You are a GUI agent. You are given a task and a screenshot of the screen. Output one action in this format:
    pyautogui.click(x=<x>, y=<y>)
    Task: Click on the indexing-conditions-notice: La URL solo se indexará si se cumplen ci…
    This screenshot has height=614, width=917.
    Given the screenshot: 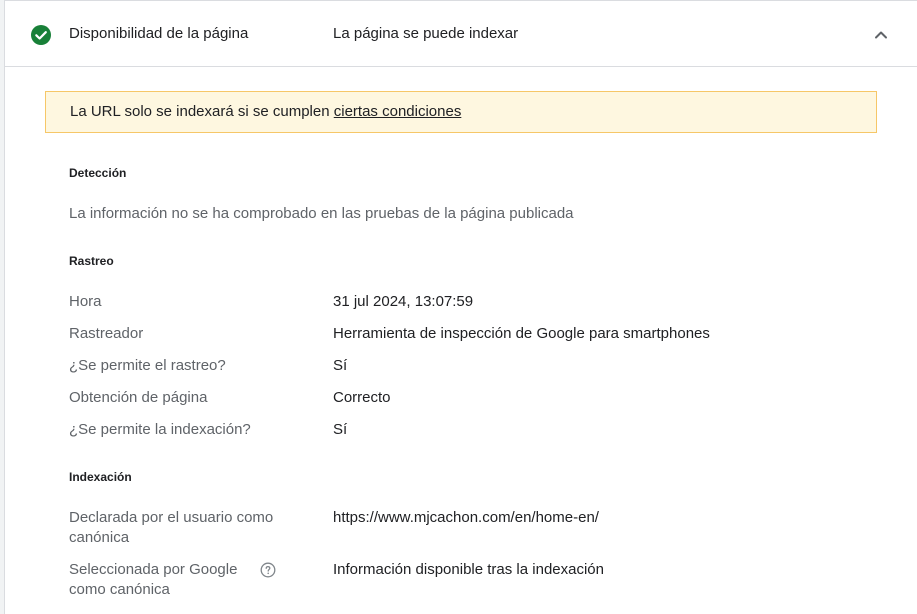 What is the action you would take?
    pyautogui.click(x=461, y=112)
    